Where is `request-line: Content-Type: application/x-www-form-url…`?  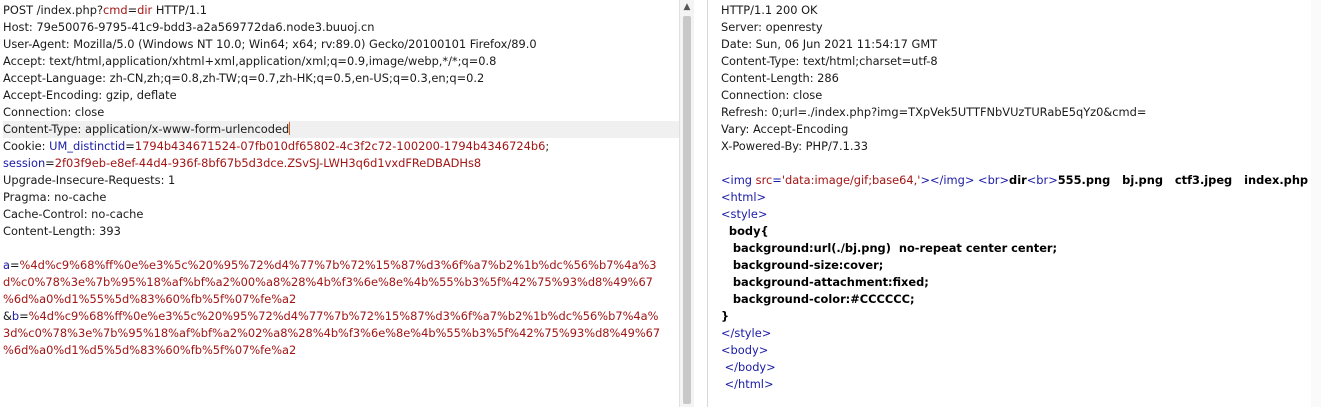
request-line: Content-Type: application/x-www-form-url… is located at coordinates (341, 129).